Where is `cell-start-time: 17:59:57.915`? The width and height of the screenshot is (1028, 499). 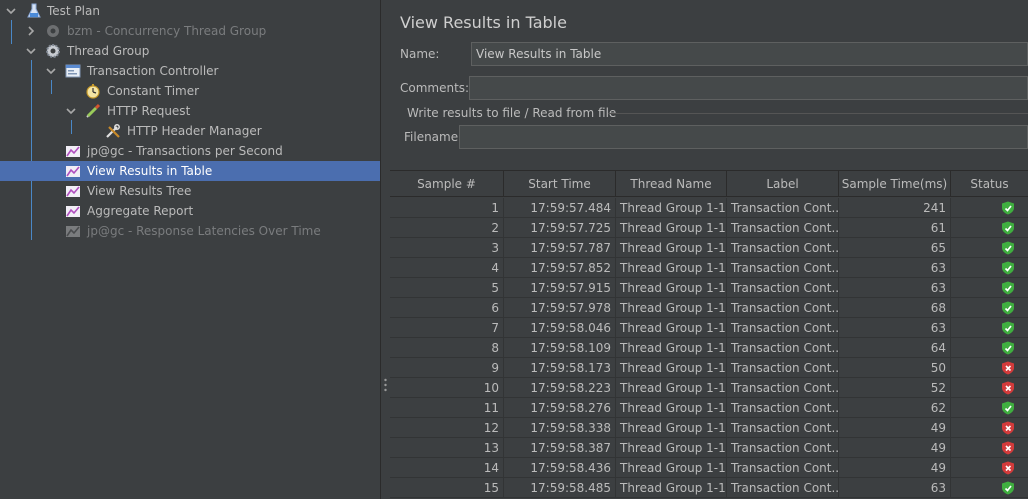 cell-start-time: 17:59:57.915 is located at coordinates (560, 288).